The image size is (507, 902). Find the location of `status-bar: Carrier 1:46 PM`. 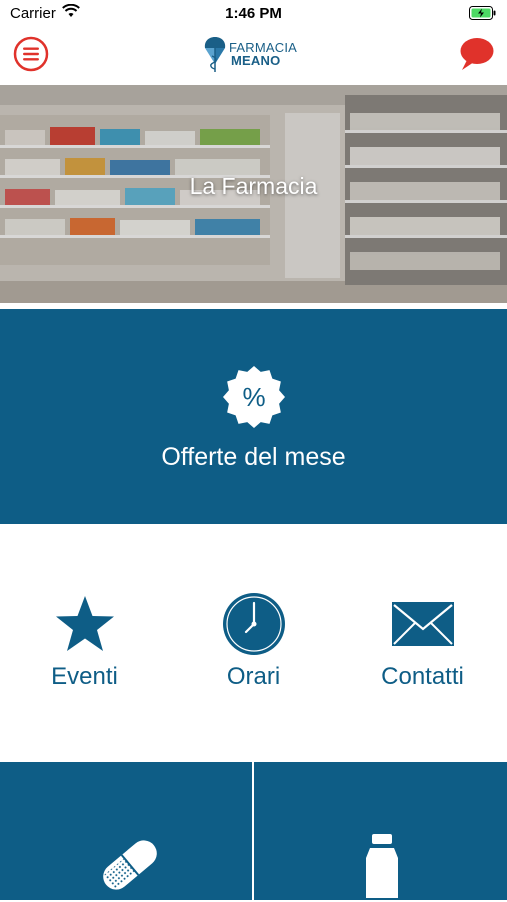

status-bar: Carrier 1:46 PM is located at coordinates (253, 14).